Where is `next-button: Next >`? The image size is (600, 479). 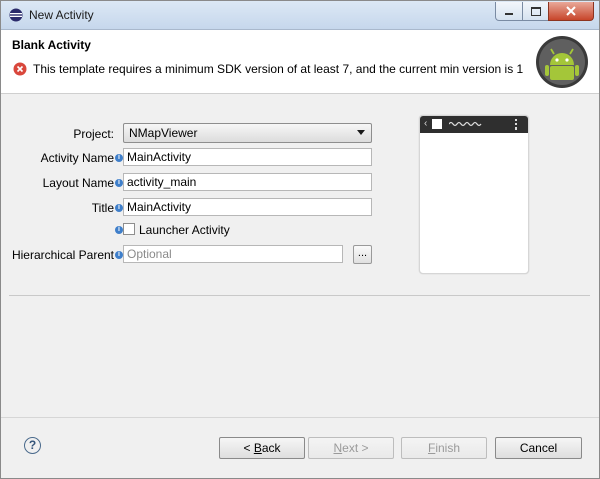
next-button: Next > is located at coordinates (351, 448).